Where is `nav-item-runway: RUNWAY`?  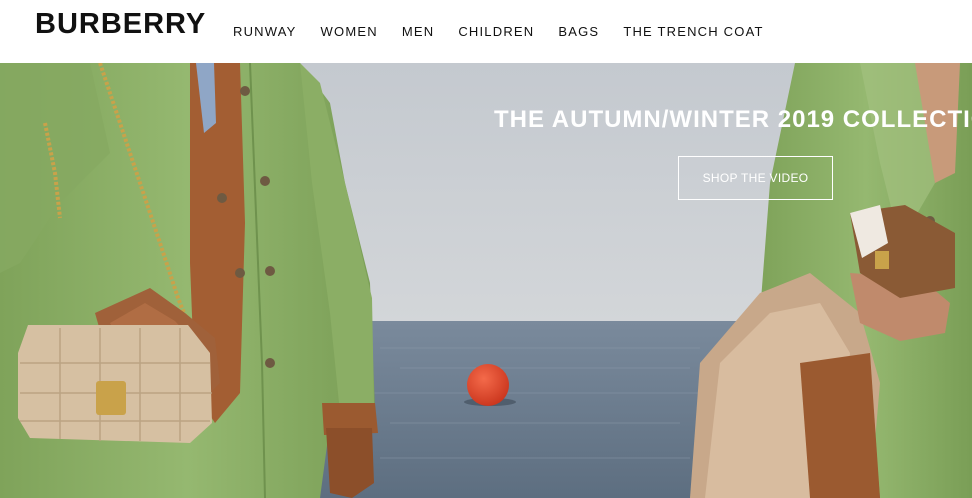 nav-item-runway: RUNWAY is located at coordinates (265, 31).